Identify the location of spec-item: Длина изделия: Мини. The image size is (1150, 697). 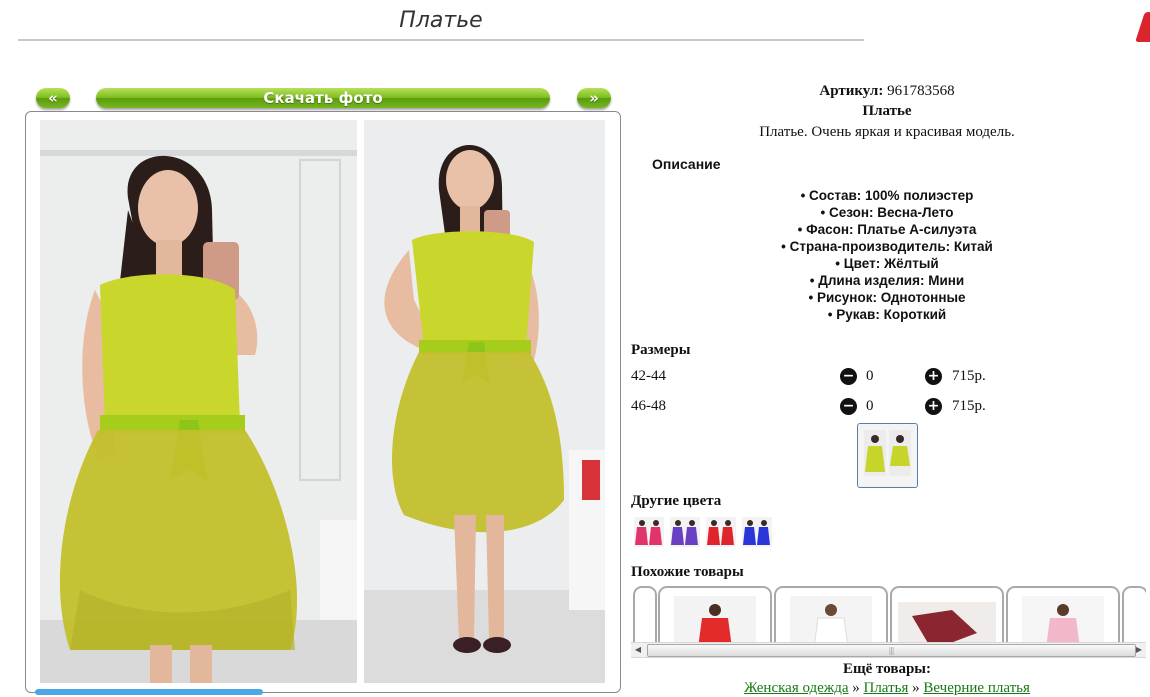
(887, 280).